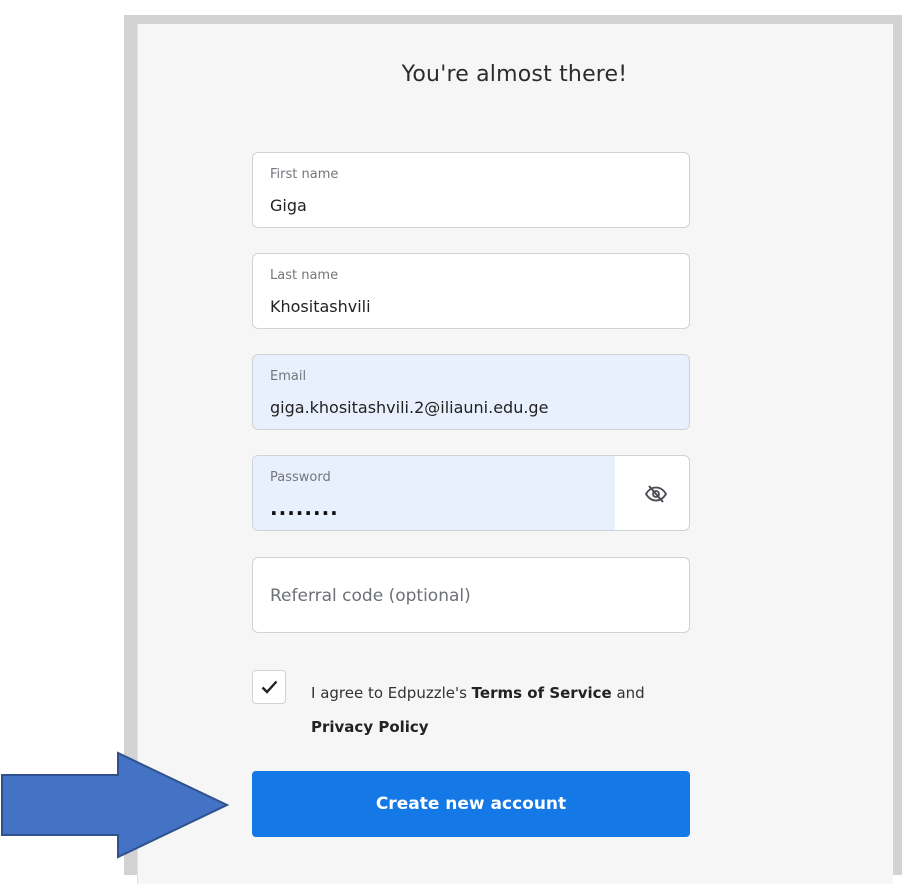 Image resolution: width=903 pixels, height=884 pixels. I want to click on password-label: Password, so click(300, 477).